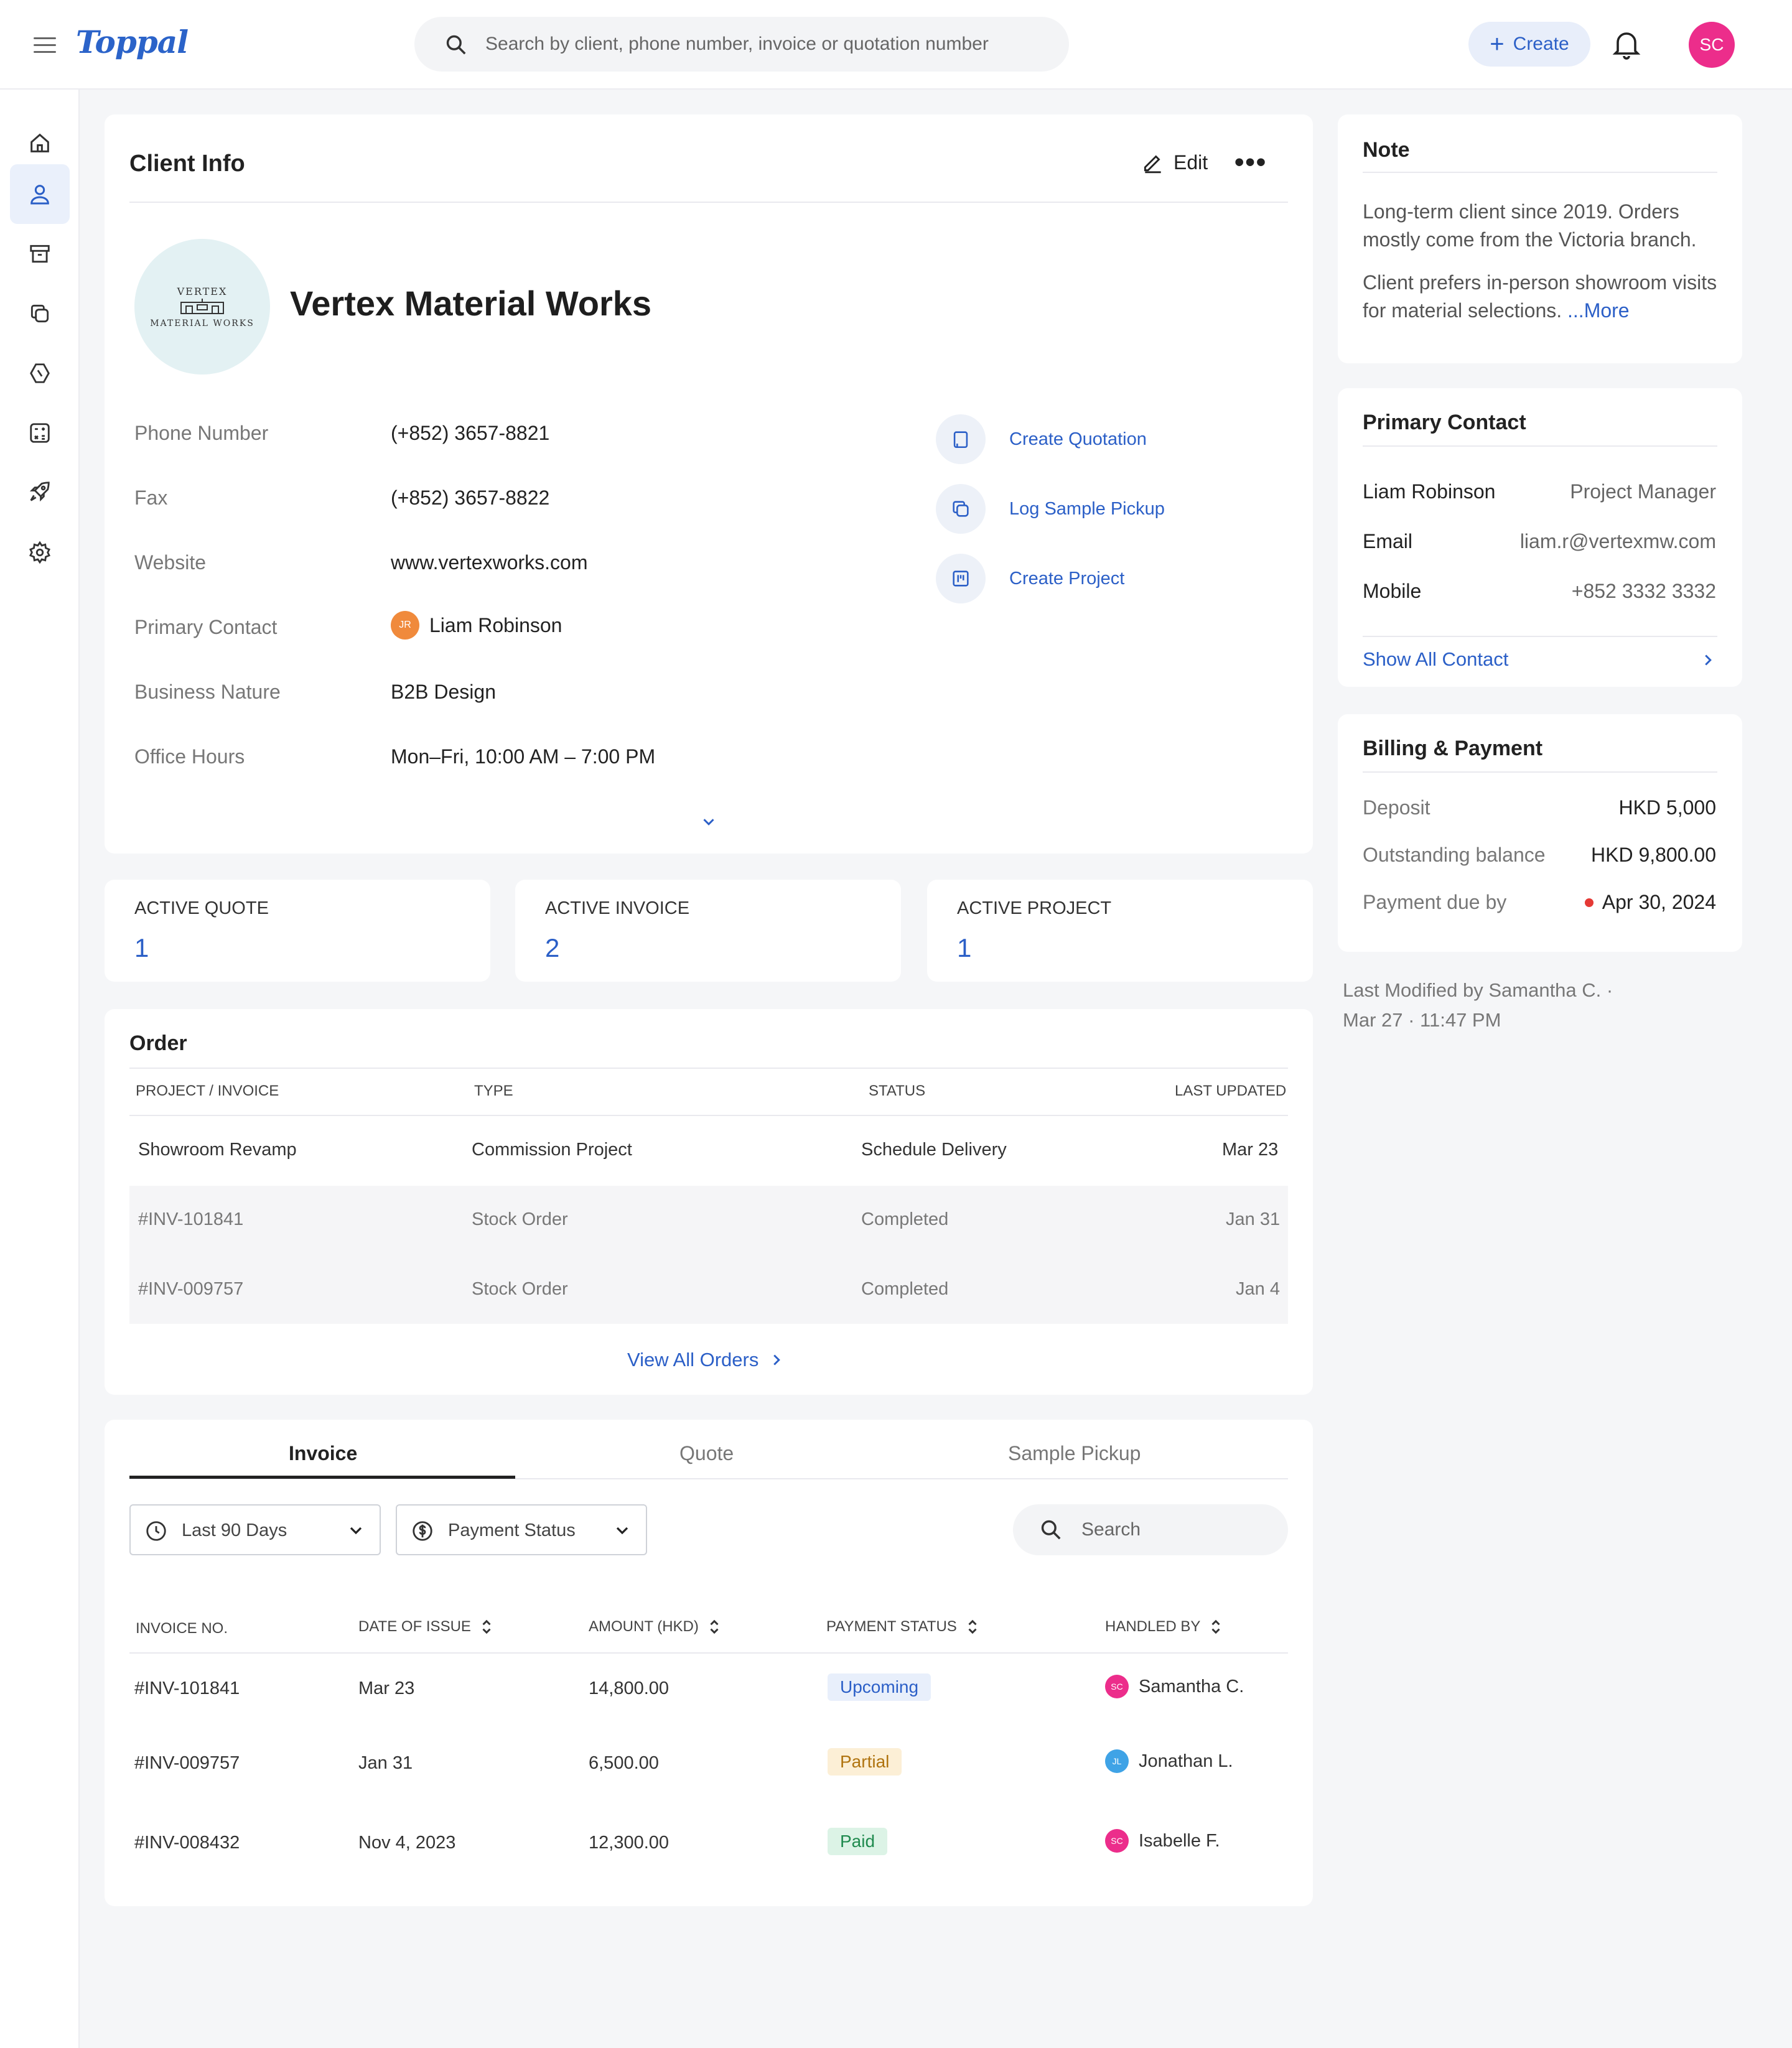 The height and width of the screenshot is (2048, 1792). Describe the element at coordinates (44, 44) in the screenshot. I see `menu-icon` at that location.